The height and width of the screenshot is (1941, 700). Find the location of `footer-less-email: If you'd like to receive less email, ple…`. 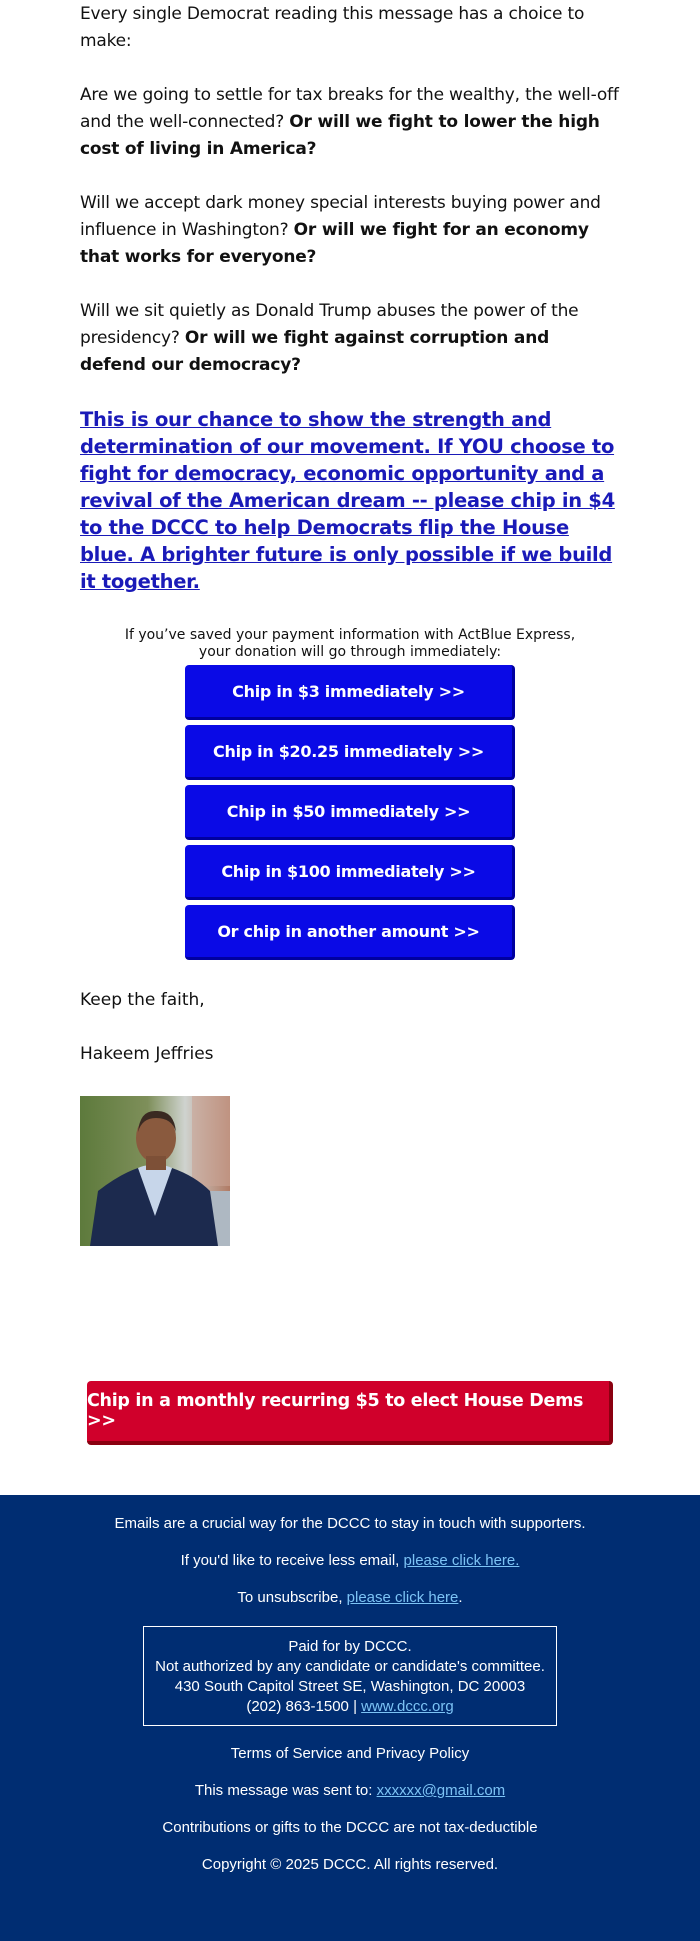

footer-less-email: If you'd like to receive less email, ple… is located at coordinates (350, 1561).